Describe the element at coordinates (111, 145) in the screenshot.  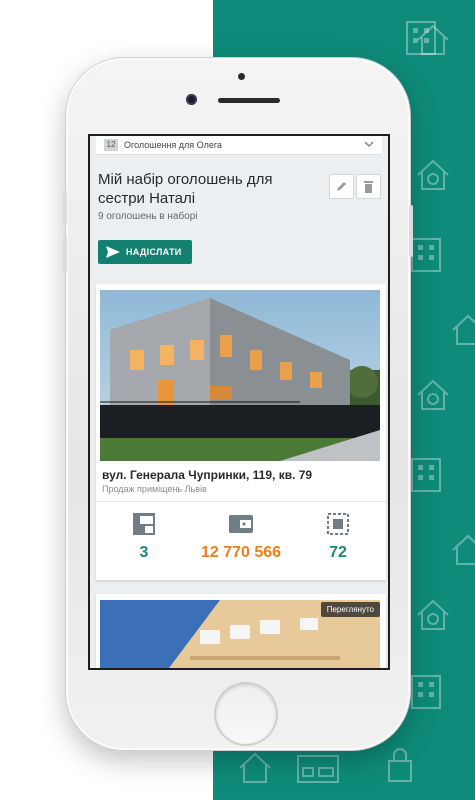
I see `count-badge: 12` at that location.